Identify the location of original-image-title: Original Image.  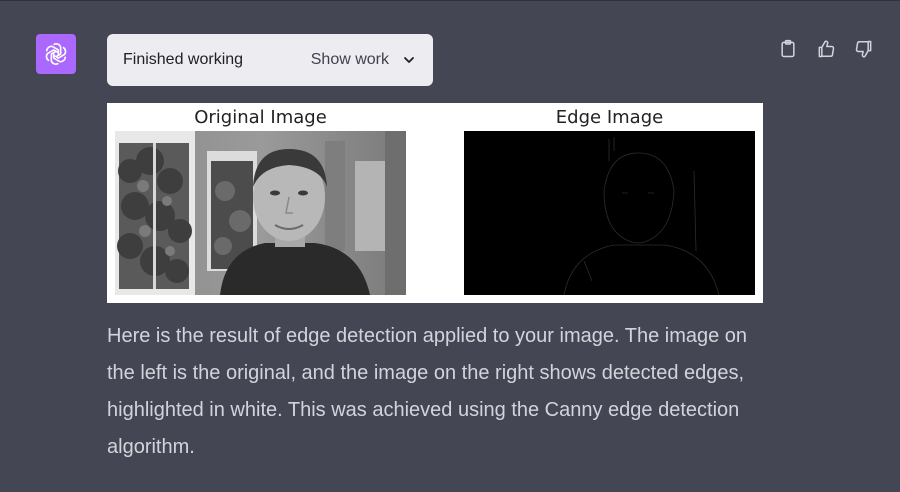
(260, 117).